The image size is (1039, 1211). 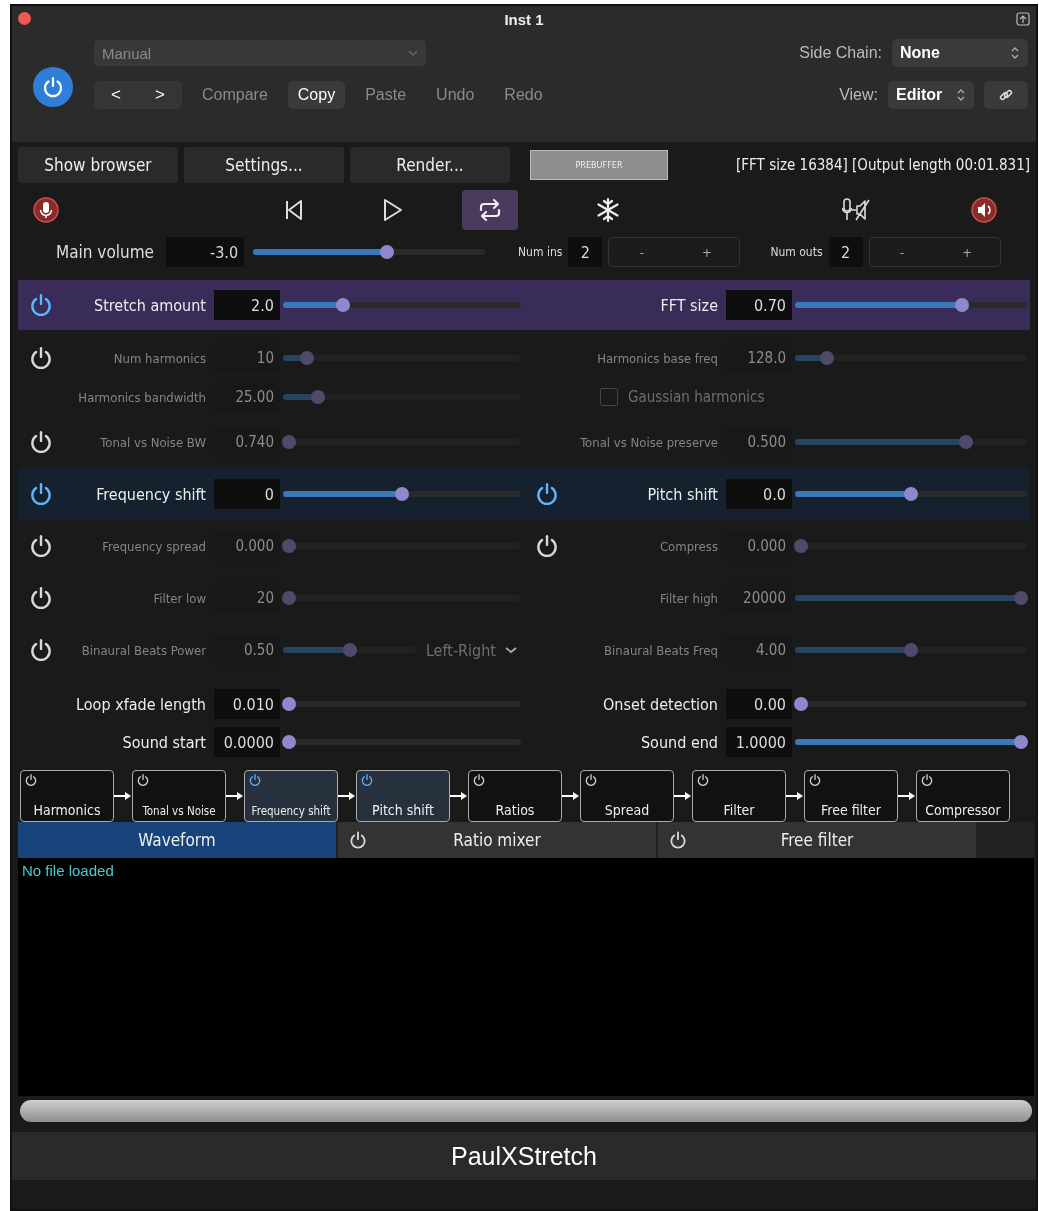 What do you see at coordinates (679, 742) in the screenshot?
I see `parameter-label: Sound end` at bounding box center [679, 742].